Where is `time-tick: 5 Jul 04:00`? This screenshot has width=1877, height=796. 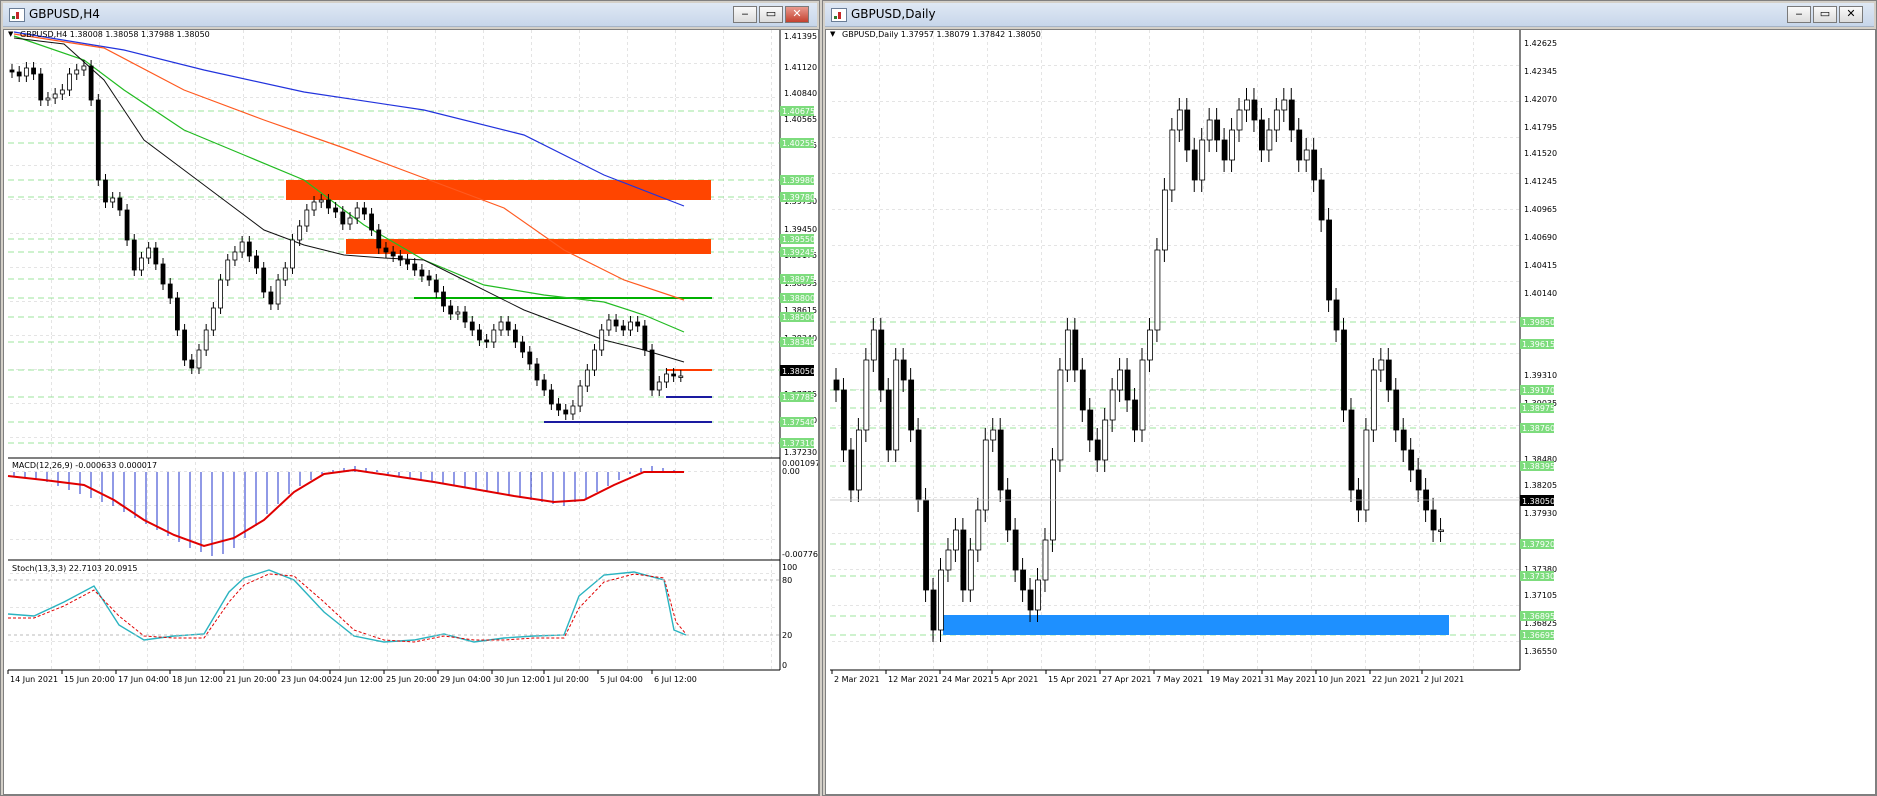 time-tick: 5 Jul 04:00 is located at coordinates (621, 679).